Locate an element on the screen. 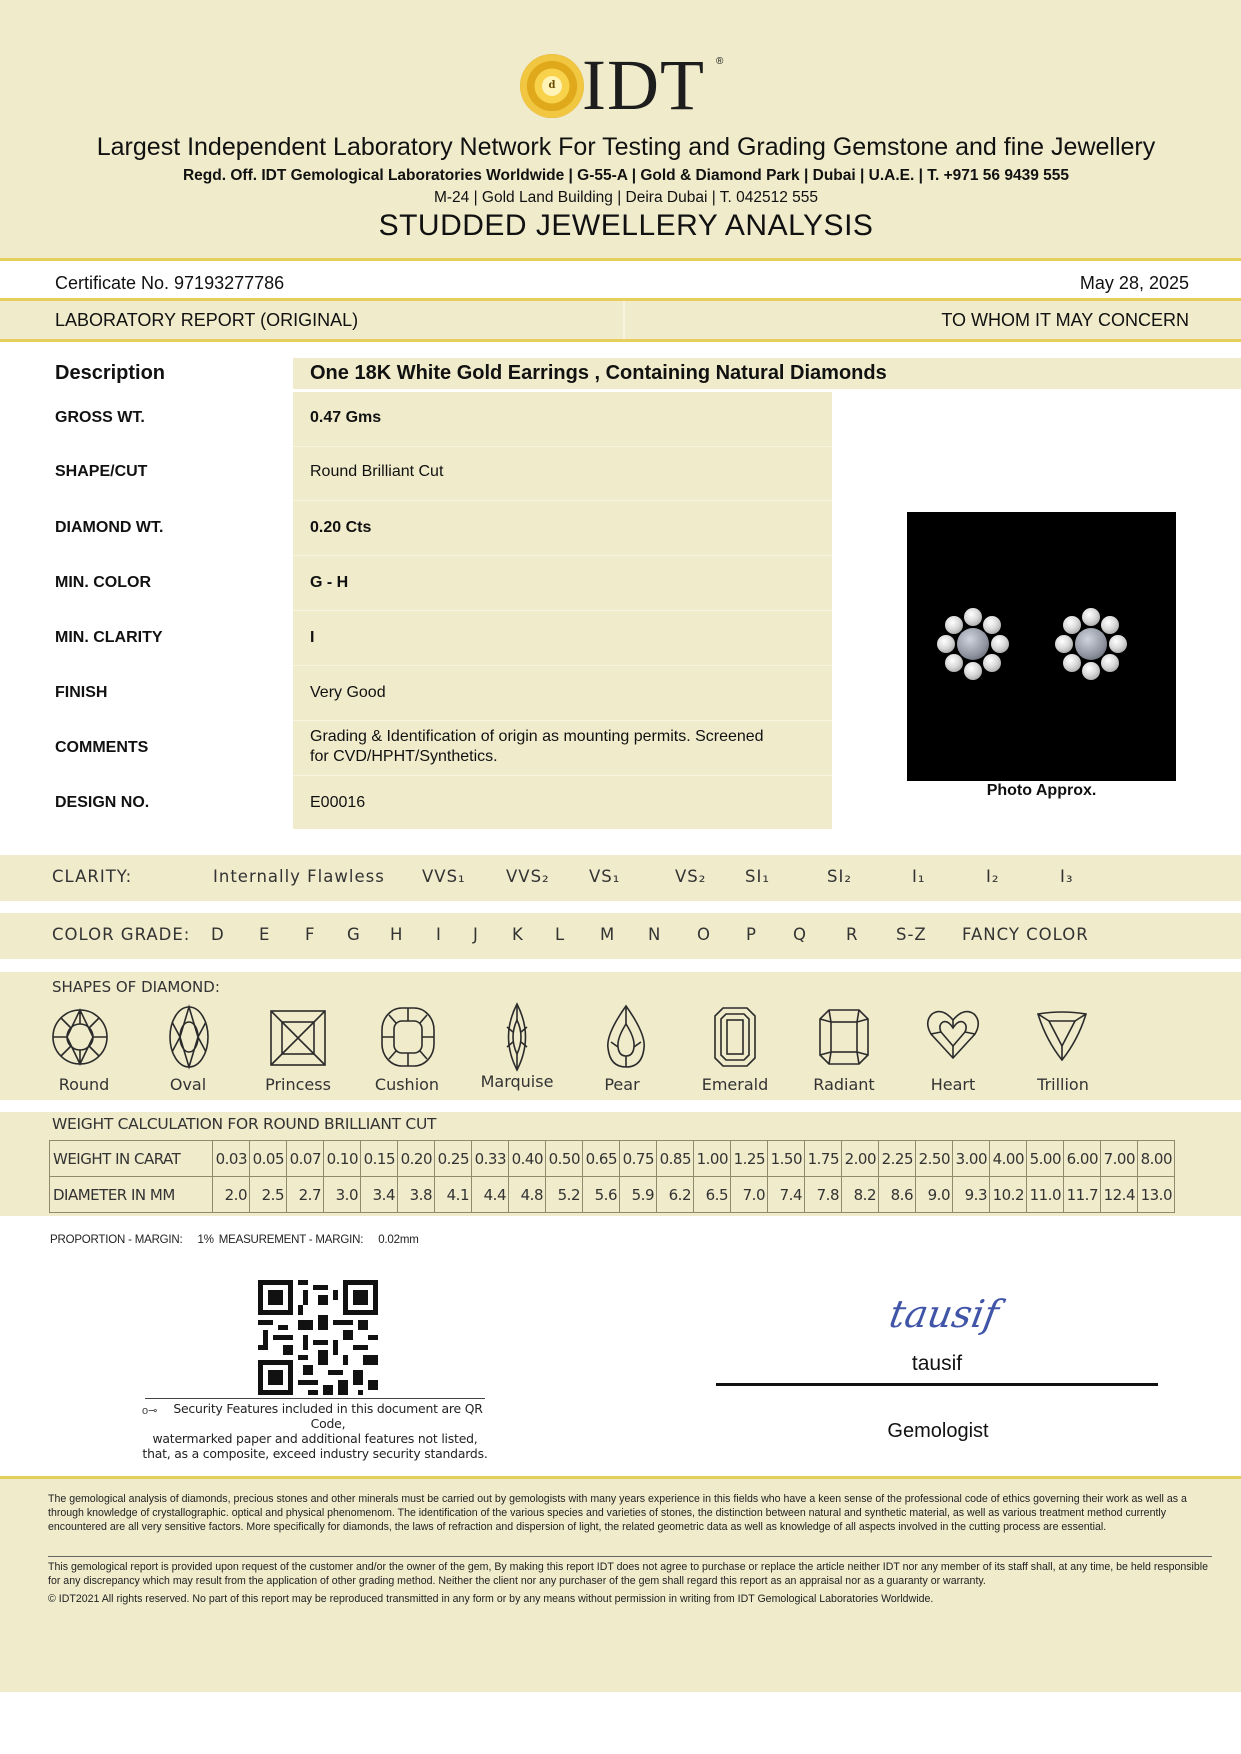 The image size is (1241, 1754). clarity-grade: VS₂ is located at coordinates (691, 876).